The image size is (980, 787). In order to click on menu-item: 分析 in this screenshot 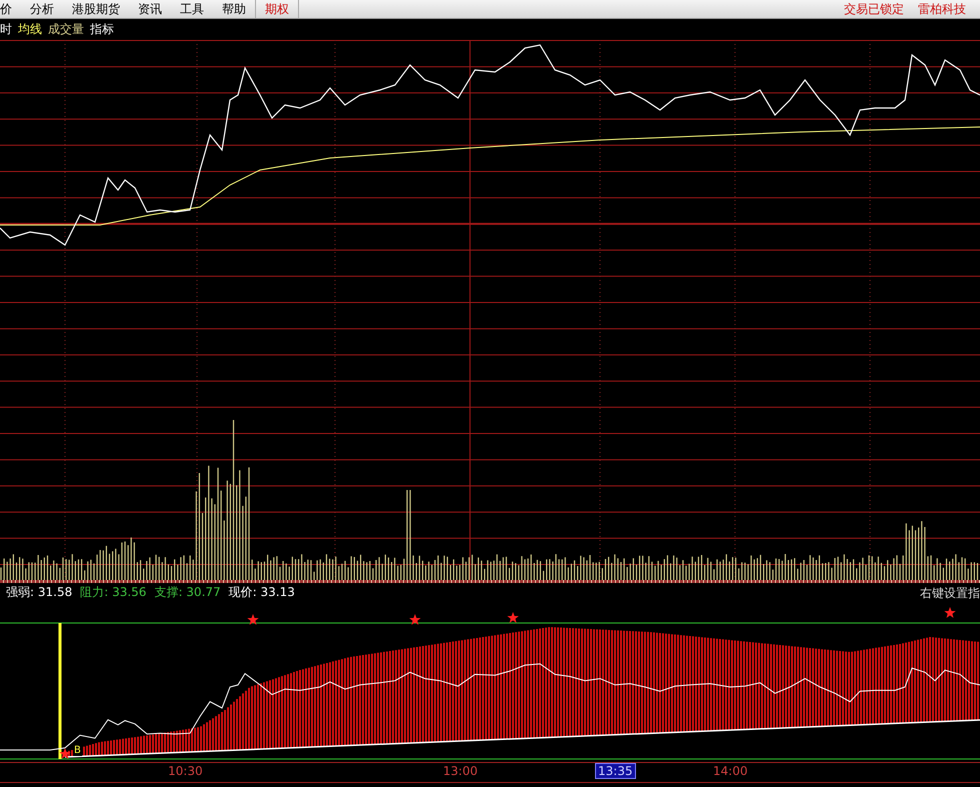, I will do `click(46, 9)`.